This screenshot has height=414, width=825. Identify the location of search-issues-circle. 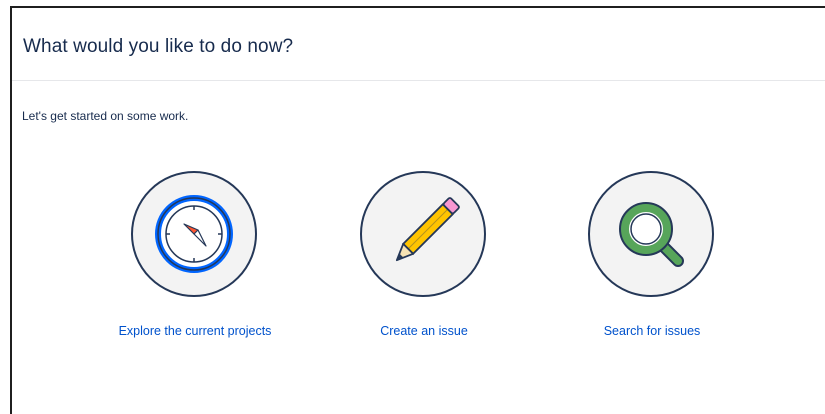
(651, 234).